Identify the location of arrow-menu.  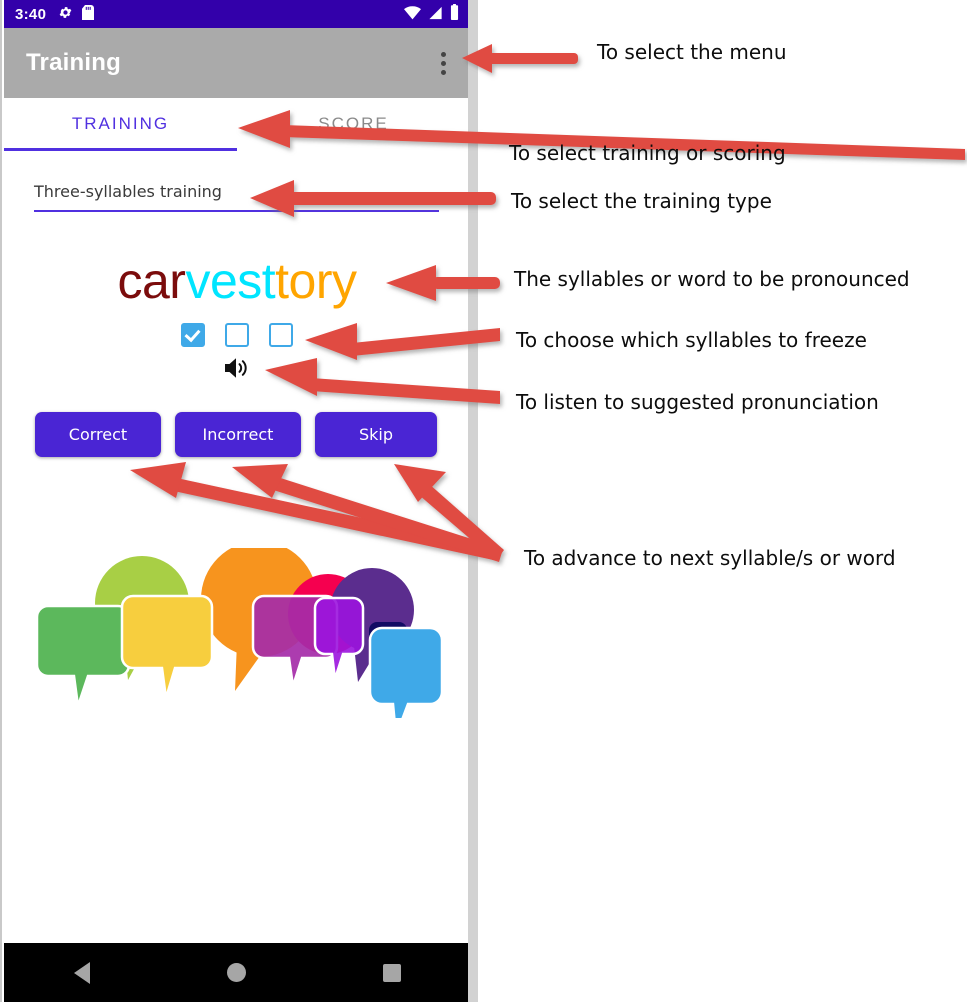
(520, 58).